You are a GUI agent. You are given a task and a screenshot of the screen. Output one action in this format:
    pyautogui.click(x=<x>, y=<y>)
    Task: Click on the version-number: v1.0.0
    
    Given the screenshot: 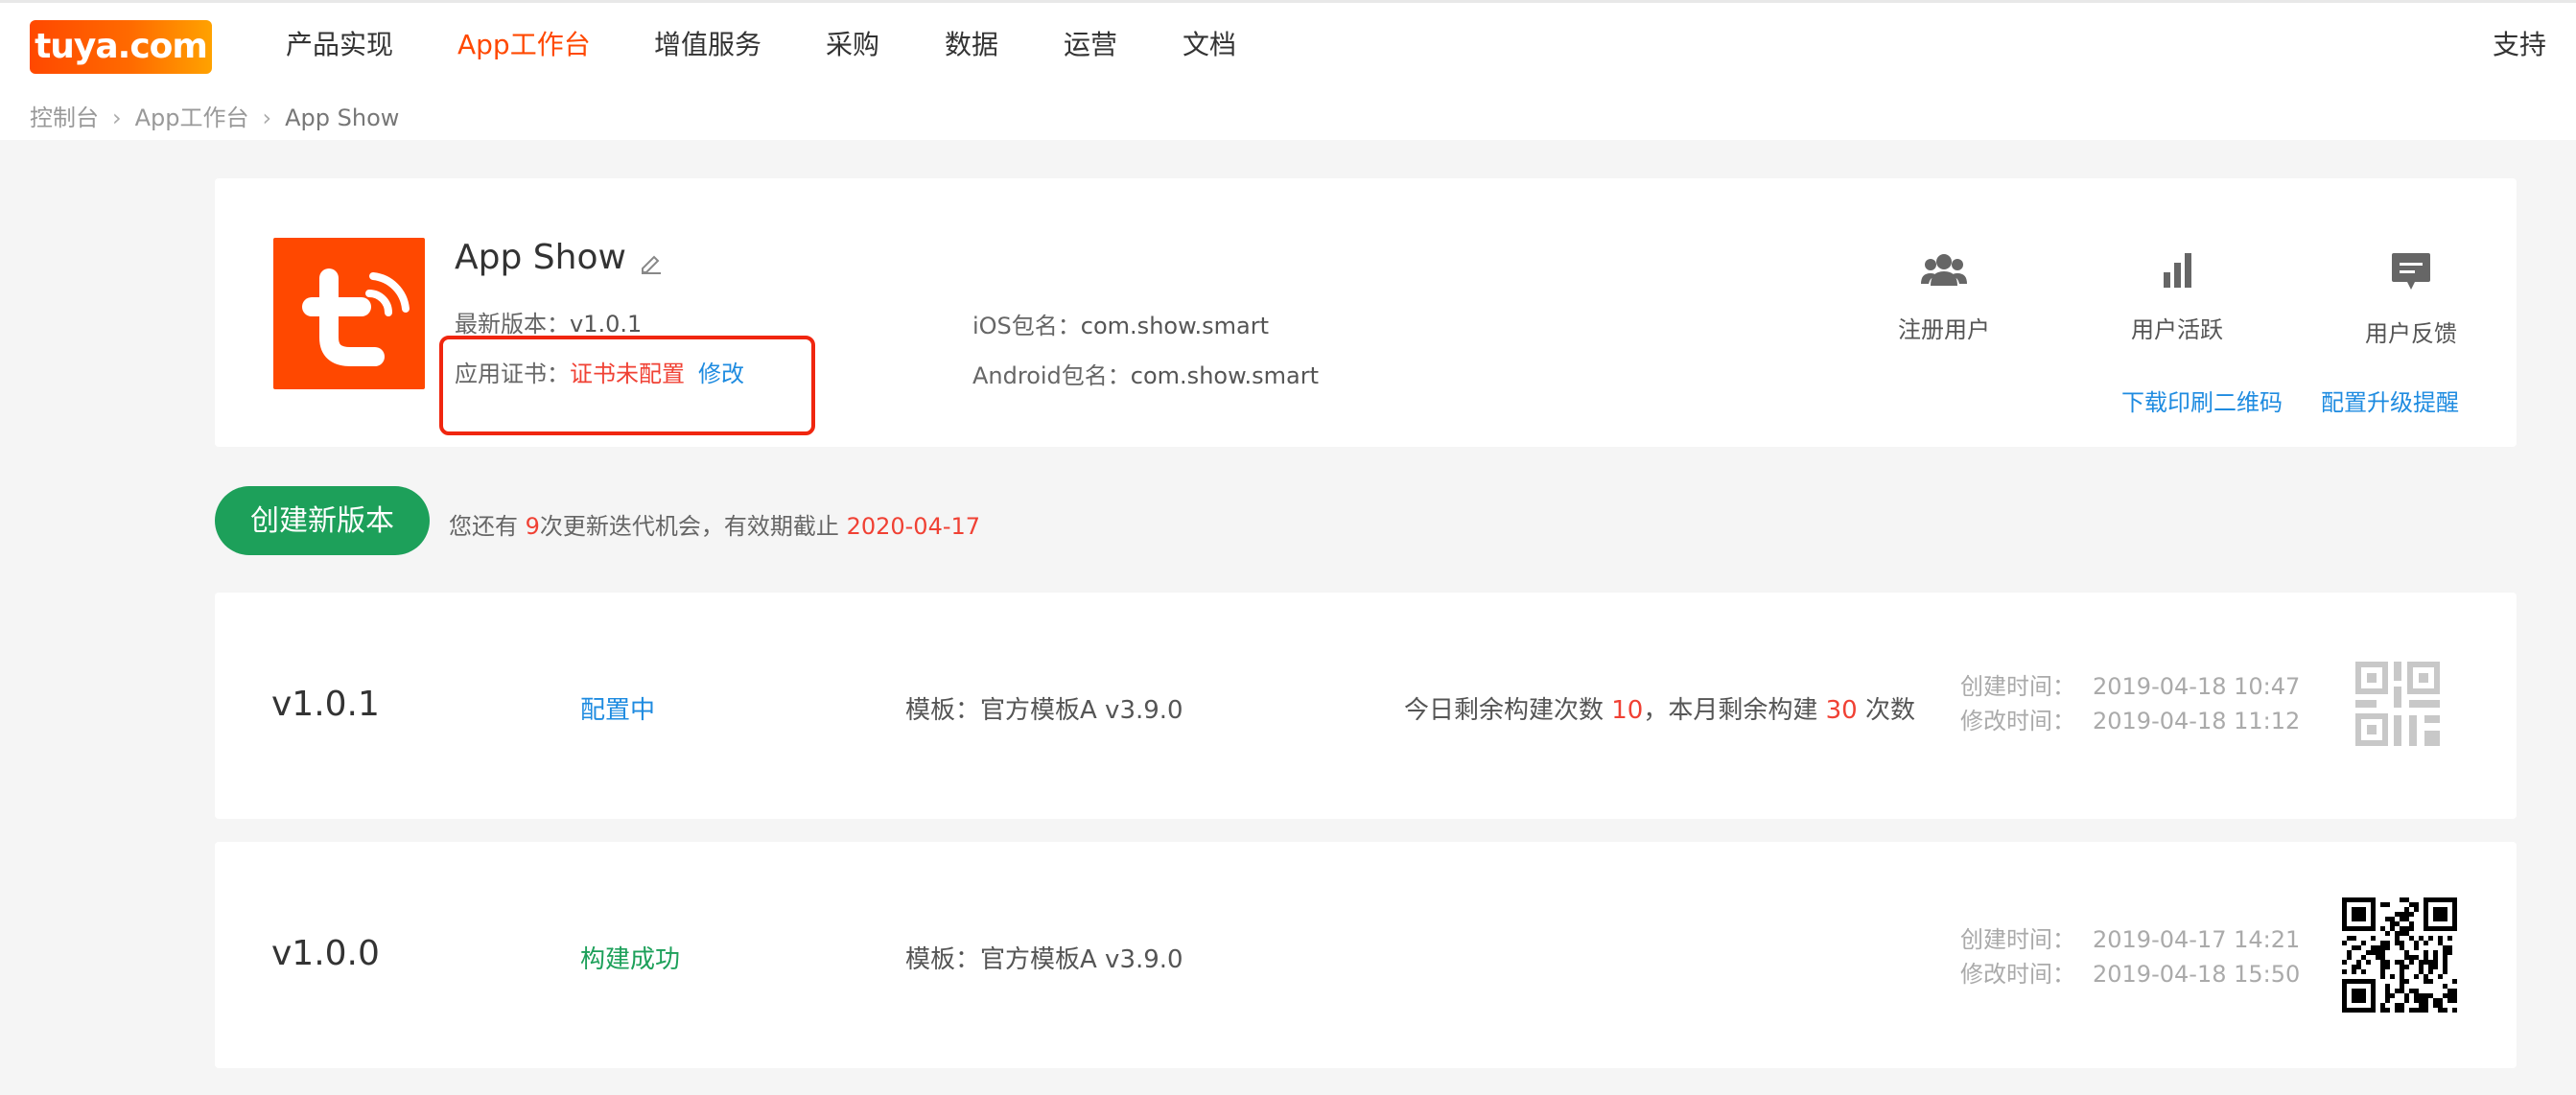 What is the action you would take?
    pyautogui.click(x=325, y=953)
    